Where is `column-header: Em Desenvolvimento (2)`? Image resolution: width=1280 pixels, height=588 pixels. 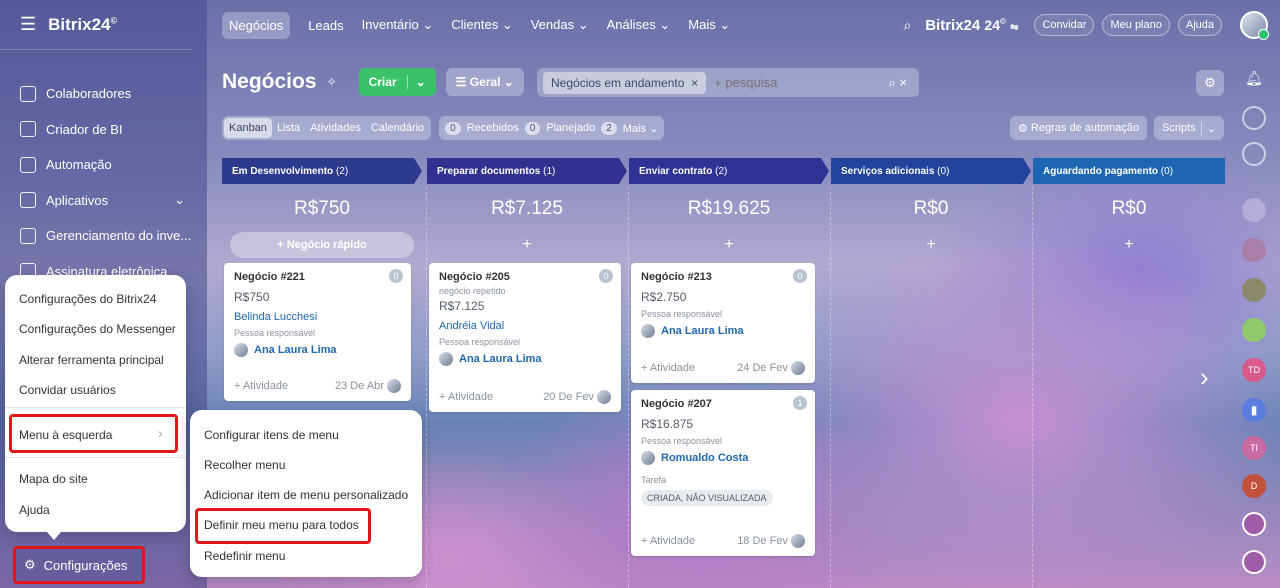
column-header: Em Desenvolvimento (2) is located at coordinates (322, 171).